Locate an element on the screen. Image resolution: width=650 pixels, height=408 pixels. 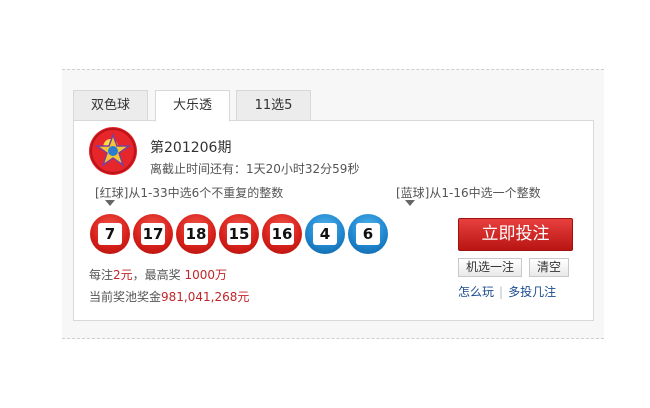
pool-label: 当前奖池奖金 is located at coordinates (125, 297).